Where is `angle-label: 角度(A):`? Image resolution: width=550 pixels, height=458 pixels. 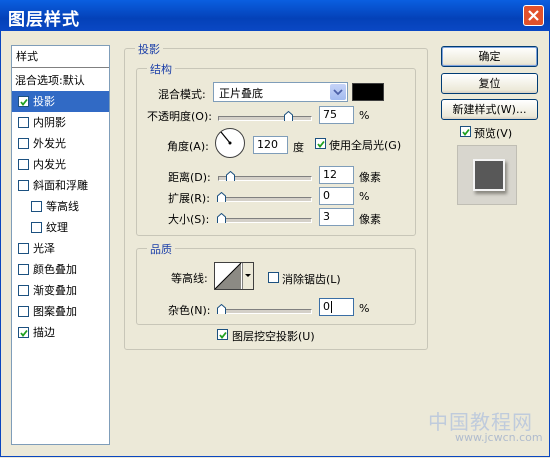
angle-label: 角度(A): is located at coordinates (188, 146).